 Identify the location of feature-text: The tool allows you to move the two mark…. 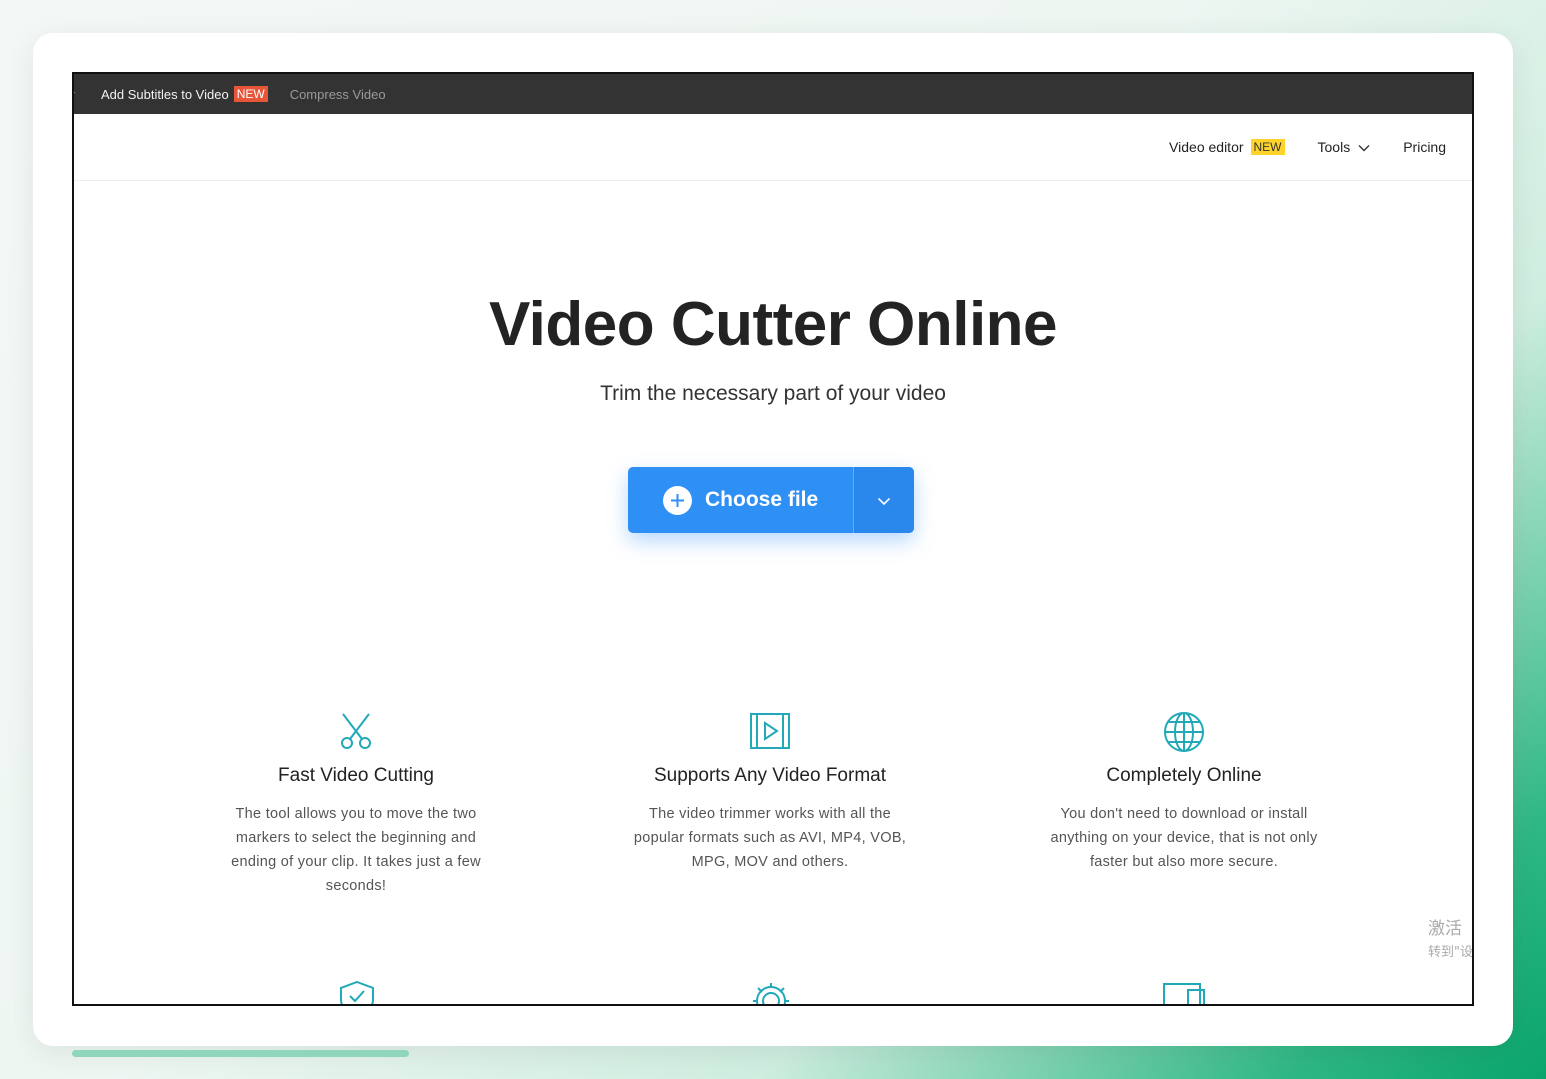
(356, 850).